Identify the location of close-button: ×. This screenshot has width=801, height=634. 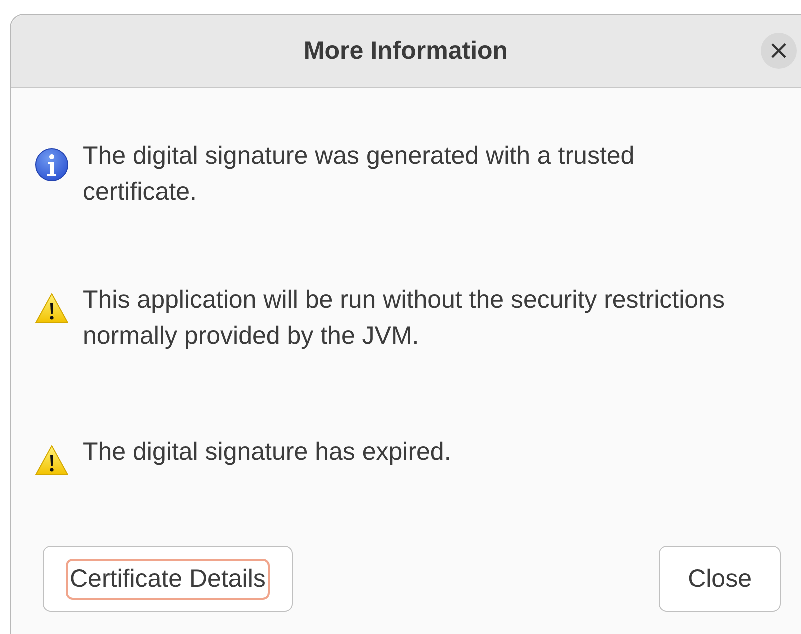
(779, 51).